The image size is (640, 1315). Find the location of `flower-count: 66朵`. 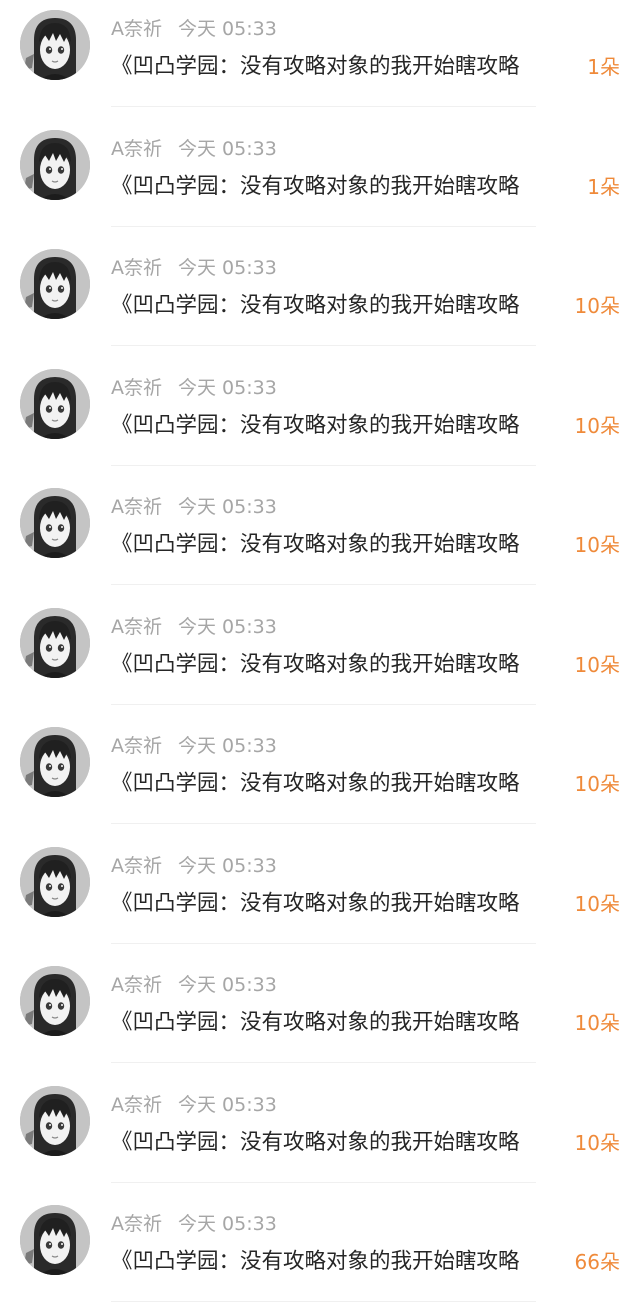

flower-count: 66朵 is located at coordinates (597, 1262).